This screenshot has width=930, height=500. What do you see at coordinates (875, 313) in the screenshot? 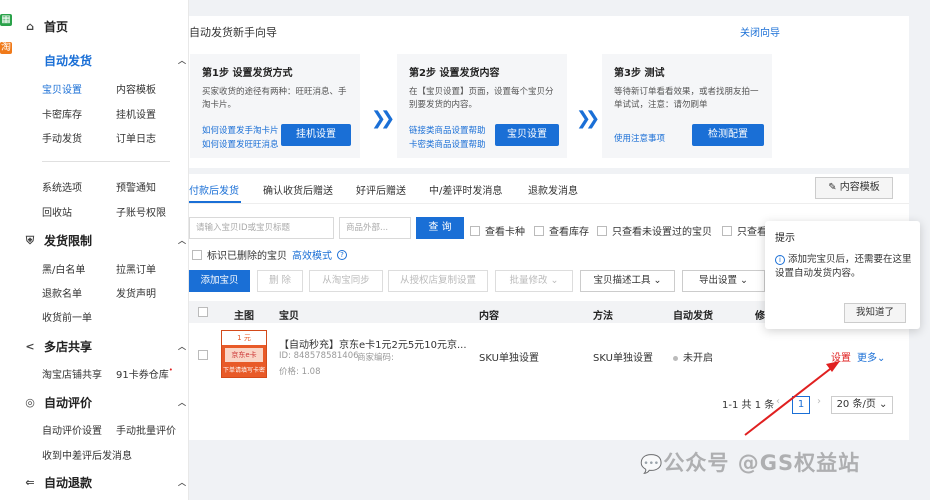
I see `got-it-button: 我知道了` at bounding box center [875, 313].